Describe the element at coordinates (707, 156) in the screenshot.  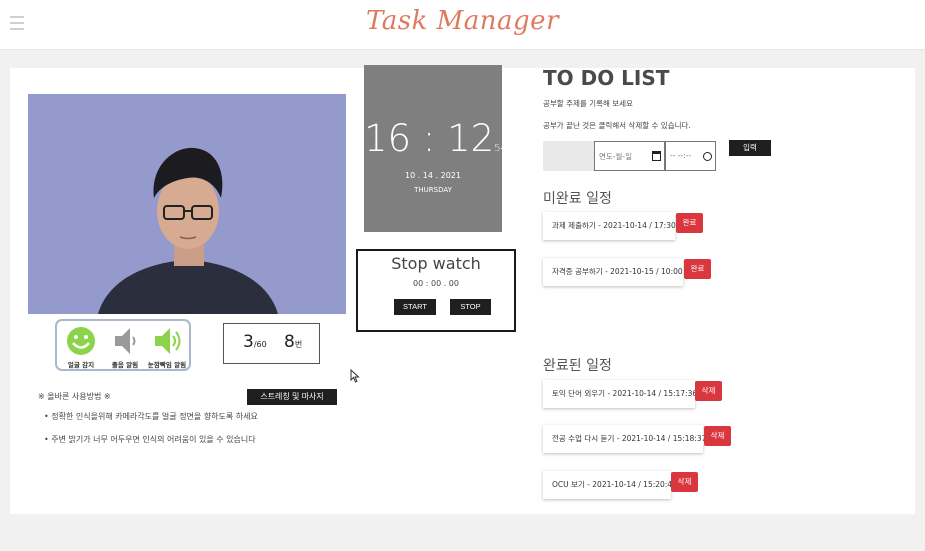
I see `clock-icon` at that location.